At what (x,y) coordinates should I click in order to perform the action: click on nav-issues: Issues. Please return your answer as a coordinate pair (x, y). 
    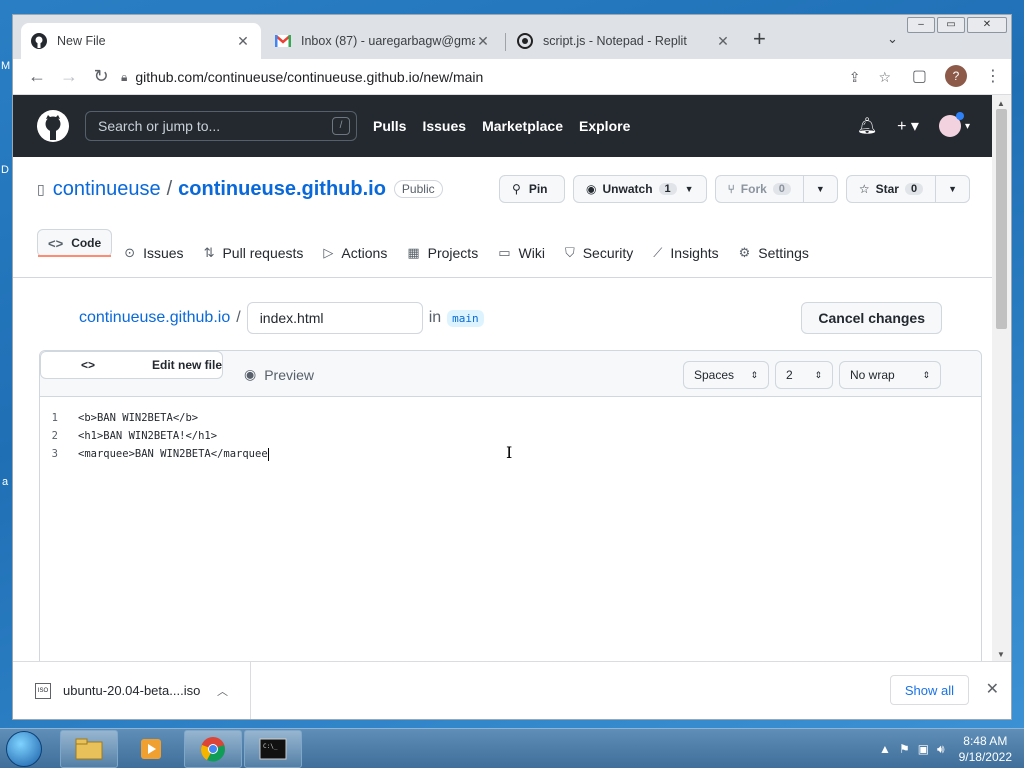
    Looking at the image, I should click on (444, 126).